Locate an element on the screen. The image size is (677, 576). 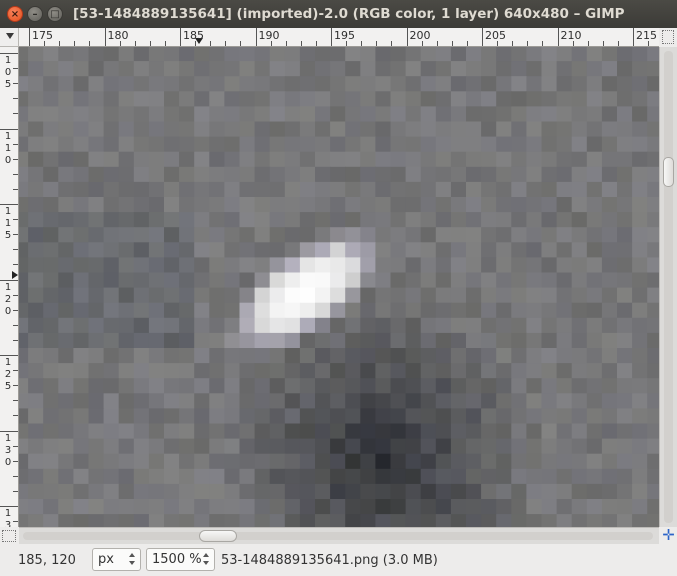
minimize-icon: – is located at coordinates (35, 14).